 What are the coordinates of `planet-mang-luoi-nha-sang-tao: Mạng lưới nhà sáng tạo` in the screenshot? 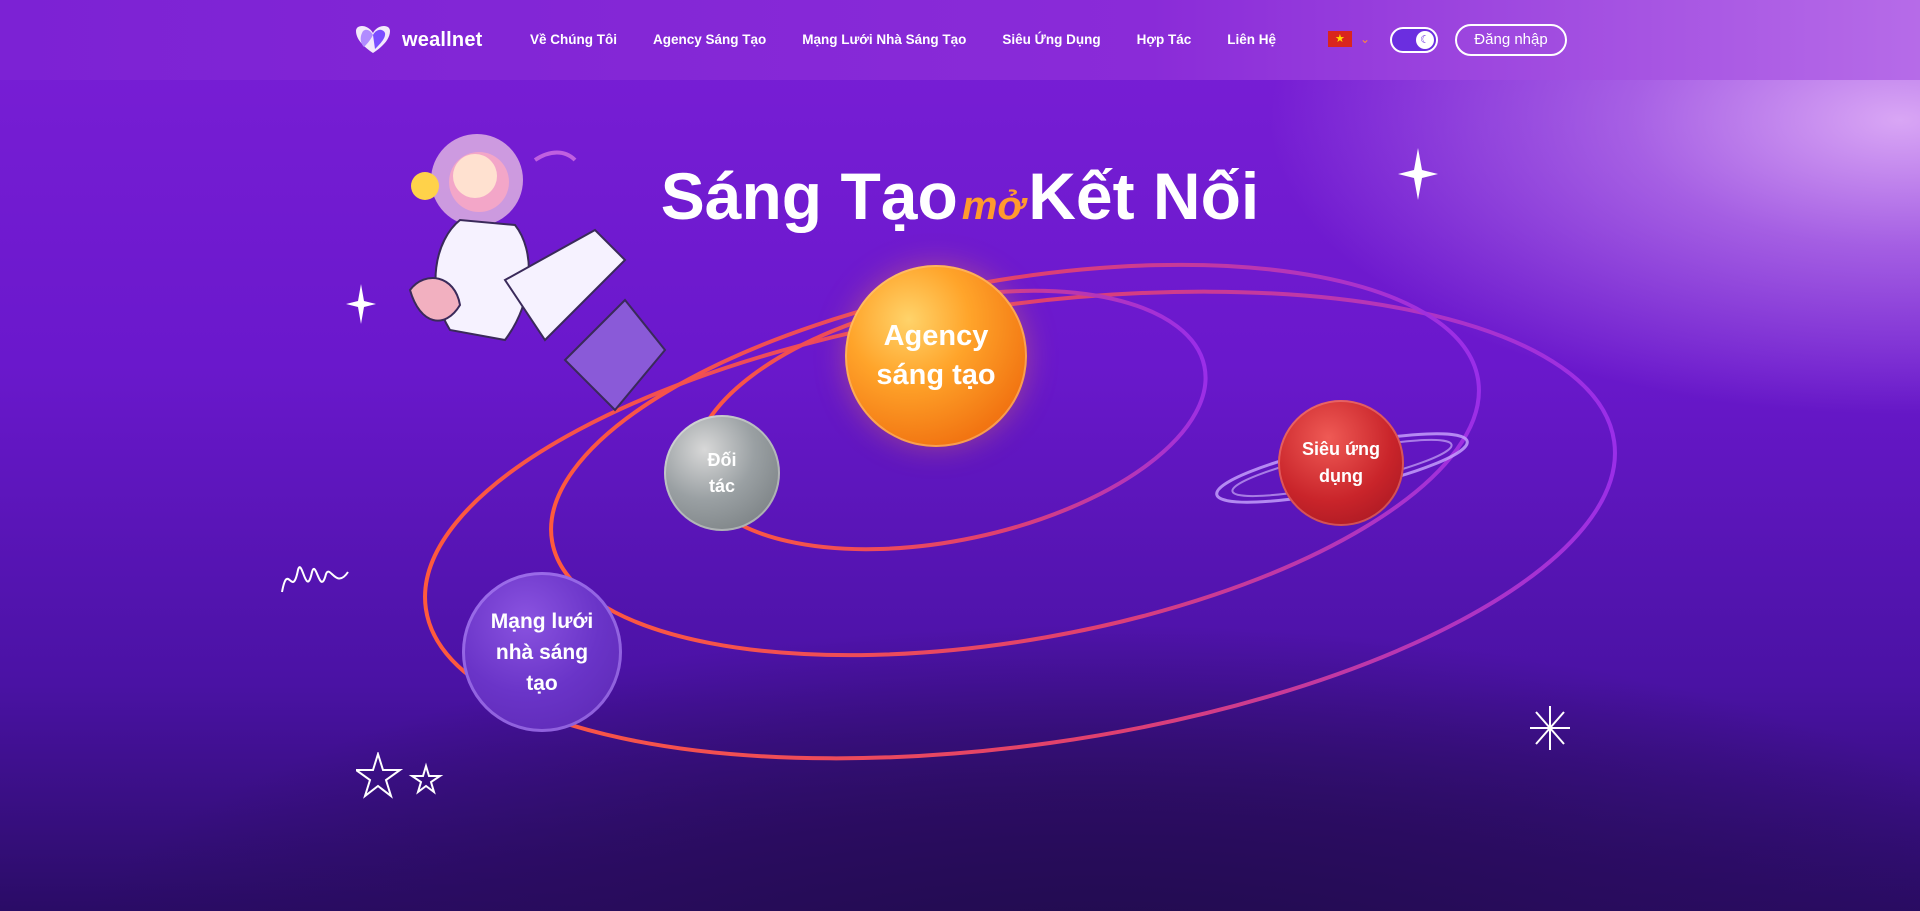 It's located at (542, 652).